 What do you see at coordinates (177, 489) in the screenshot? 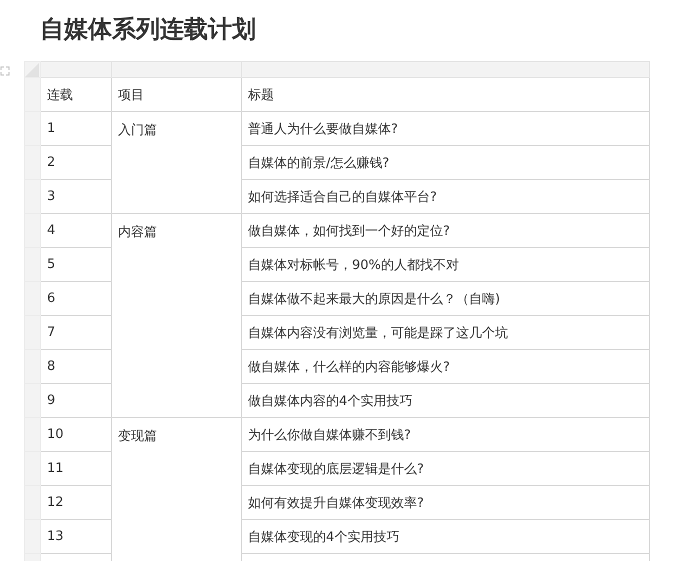
I see `table-cell: 变现篇` at bounding box center [177, 489].